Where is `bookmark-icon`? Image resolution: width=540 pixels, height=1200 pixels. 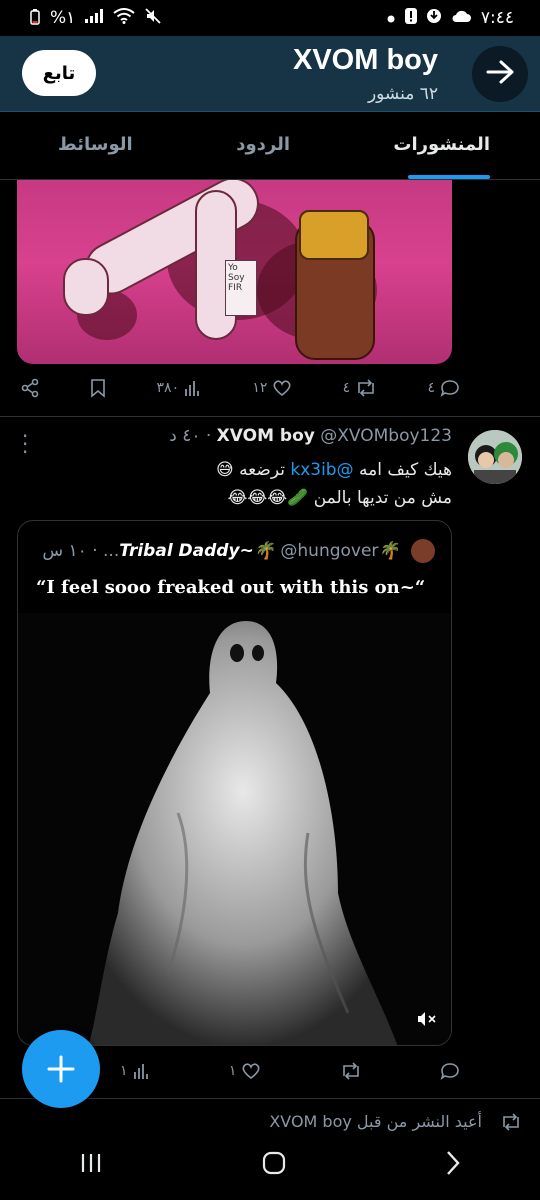
bookmark-icon is located at coordinates (98, 388).